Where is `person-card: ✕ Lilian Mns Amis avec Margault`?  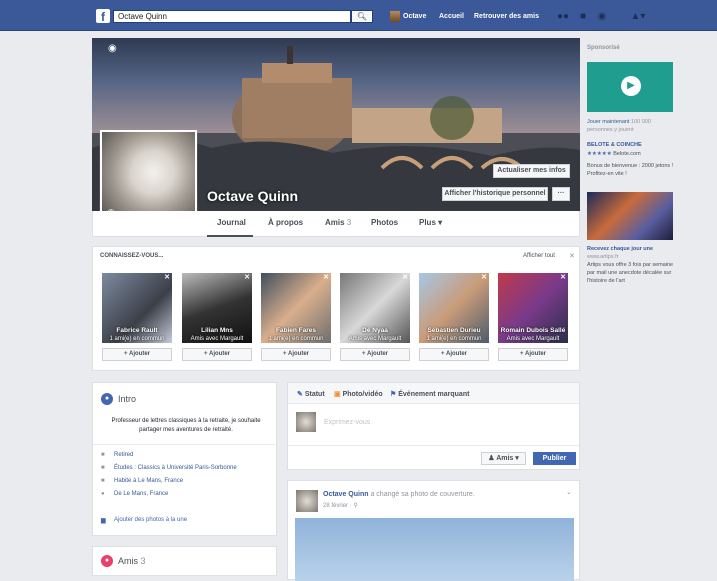 person-card: ✕ Lilian Mns Amis avec Margault is located at coordinates (217, 308).